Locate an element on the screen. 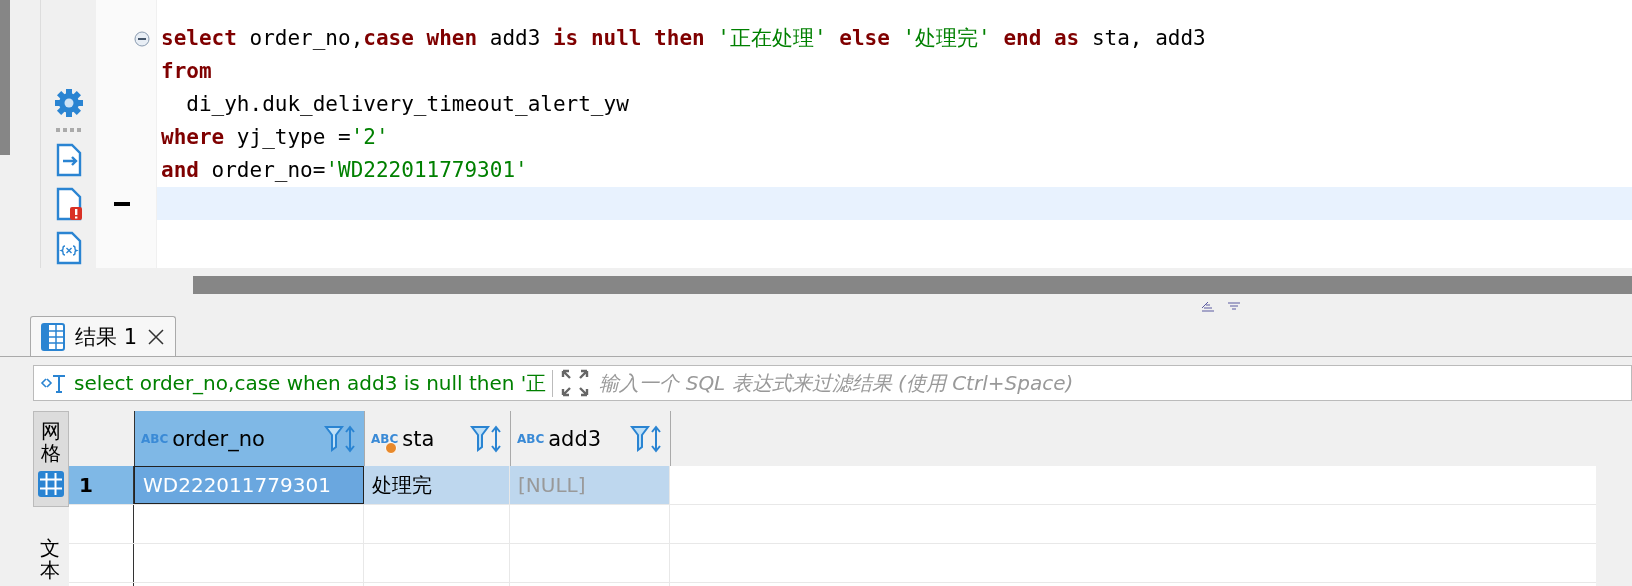  code-line: from is located at coordinates (186, 71).